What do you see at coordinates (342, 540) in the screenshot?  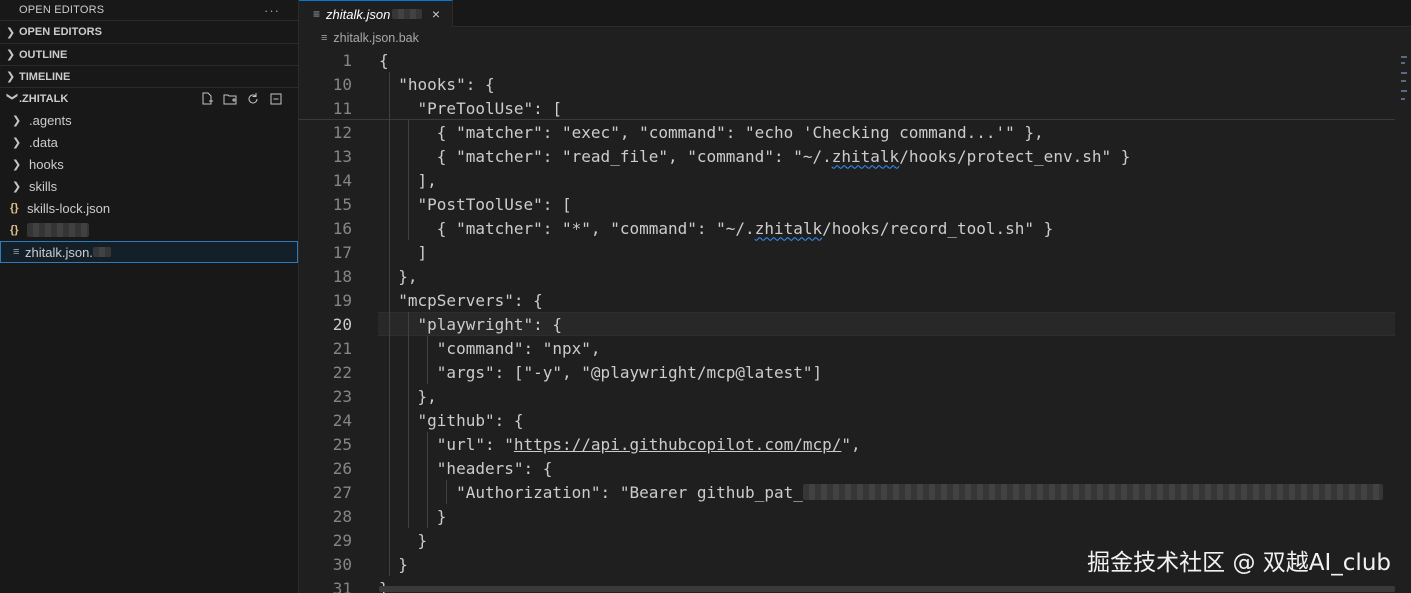 I see `line-number: 29` at bounding box center [342, 540].